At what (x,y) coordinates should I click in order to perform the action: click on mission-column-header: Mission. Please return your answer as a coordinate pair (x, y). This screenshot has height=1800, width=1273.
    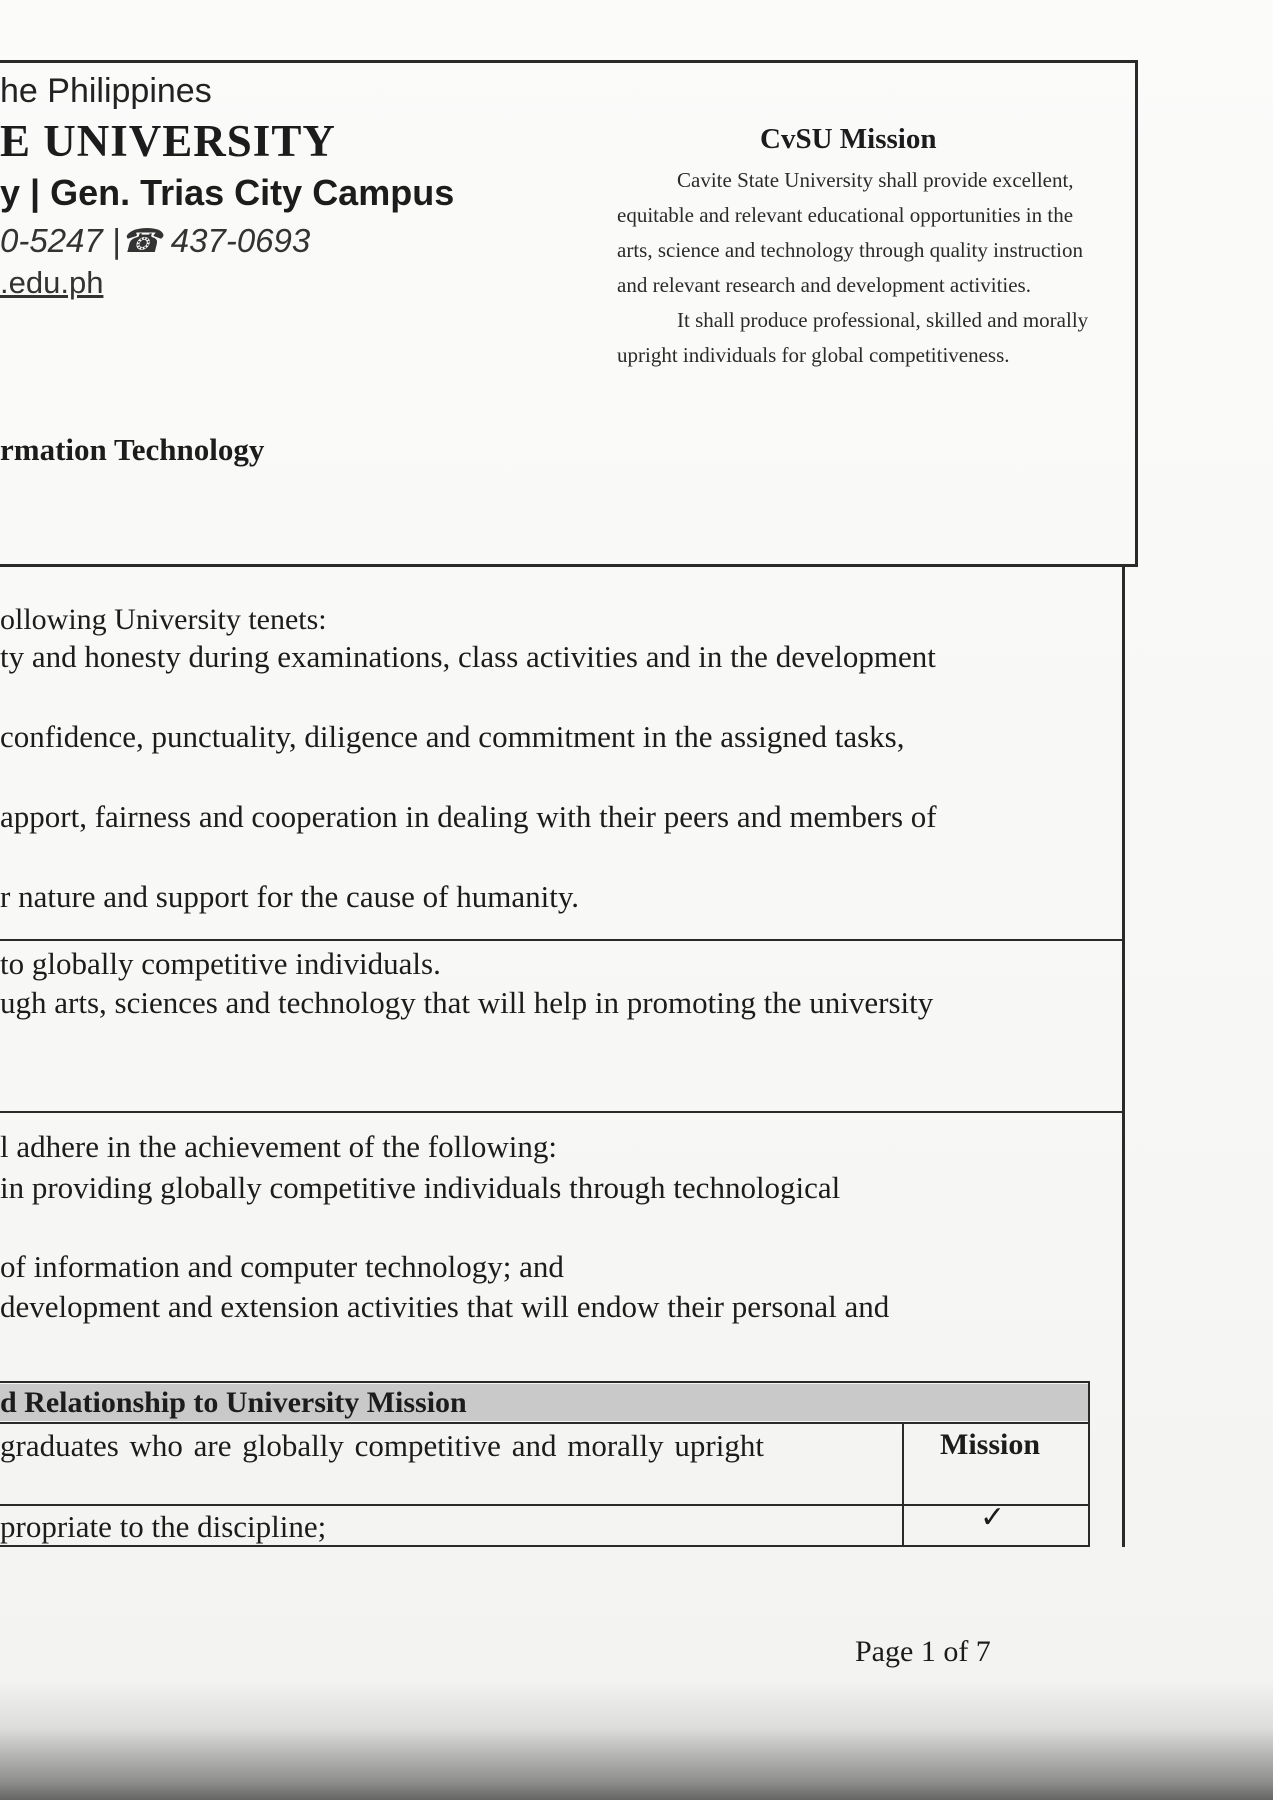
    Looking at the image, I should click on (990, 1444).